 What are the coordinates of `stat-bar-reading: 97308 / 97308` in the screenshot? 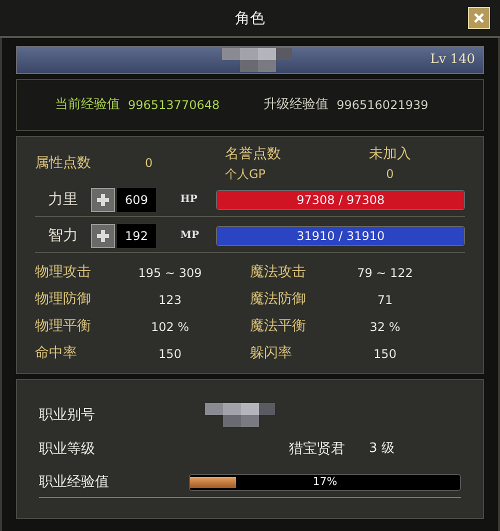 It's located at (341, 200).